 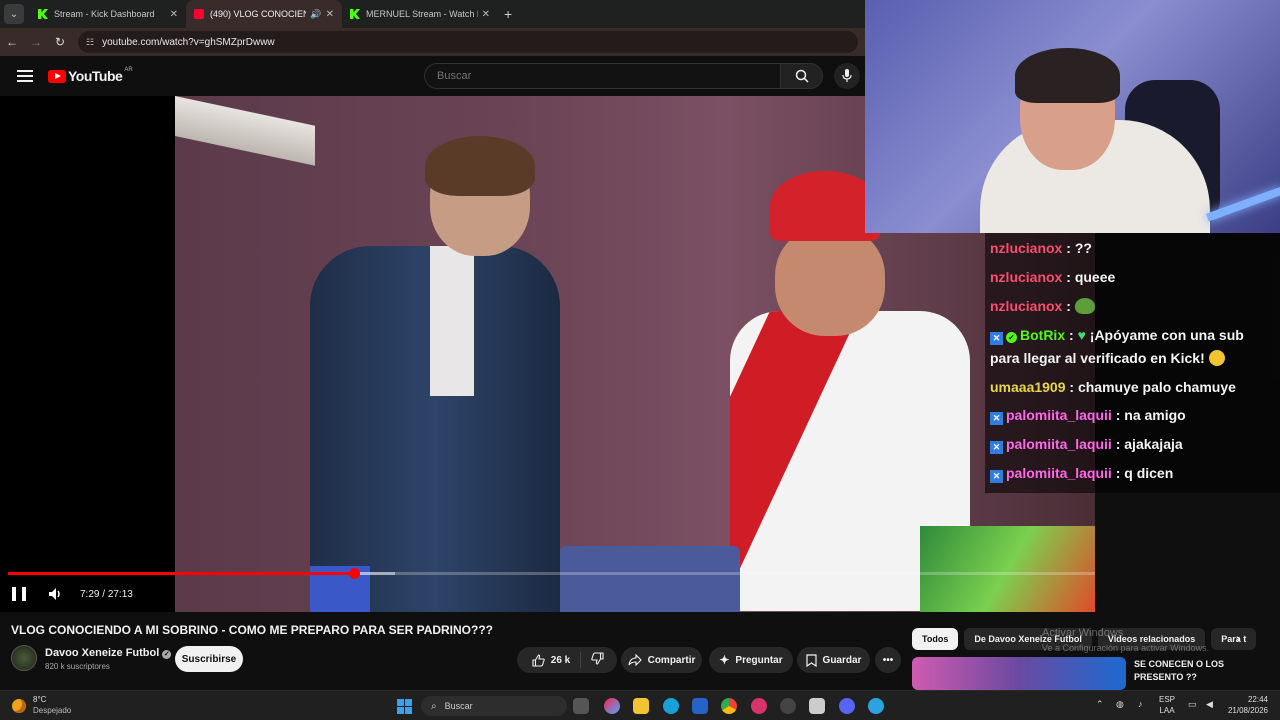 What do you see at coordinates (1120, 704) in the screenshot?
I see `network-icon: ◍` at bounding box center [1120, 704].